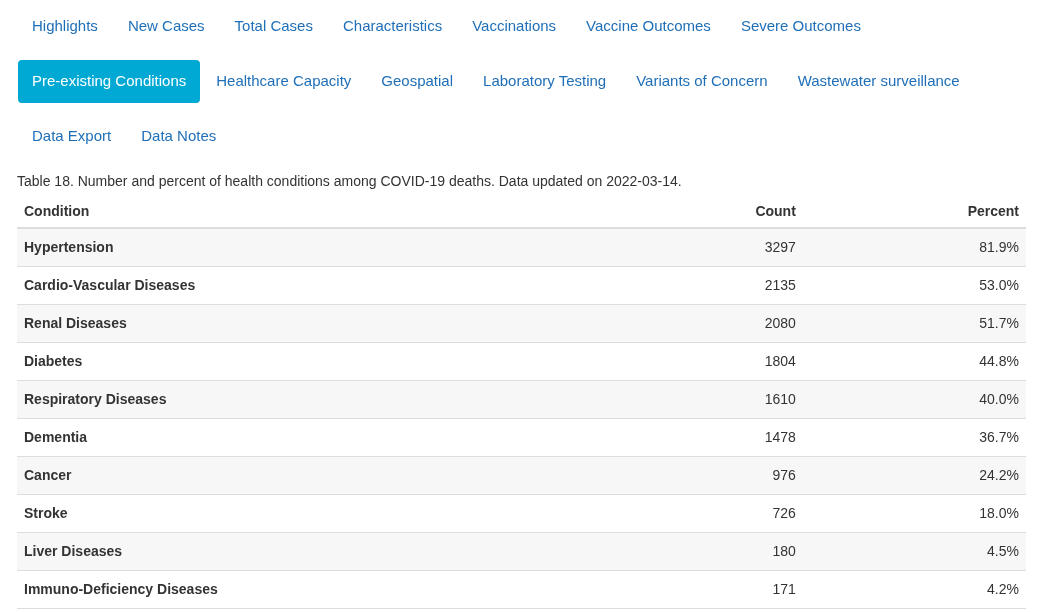 This screenshot has width=1040, height=613. What do you see at coordinates (710, 323) in the screenshot?
I see `table-cell: 2080` at bounding box center [710, 323].